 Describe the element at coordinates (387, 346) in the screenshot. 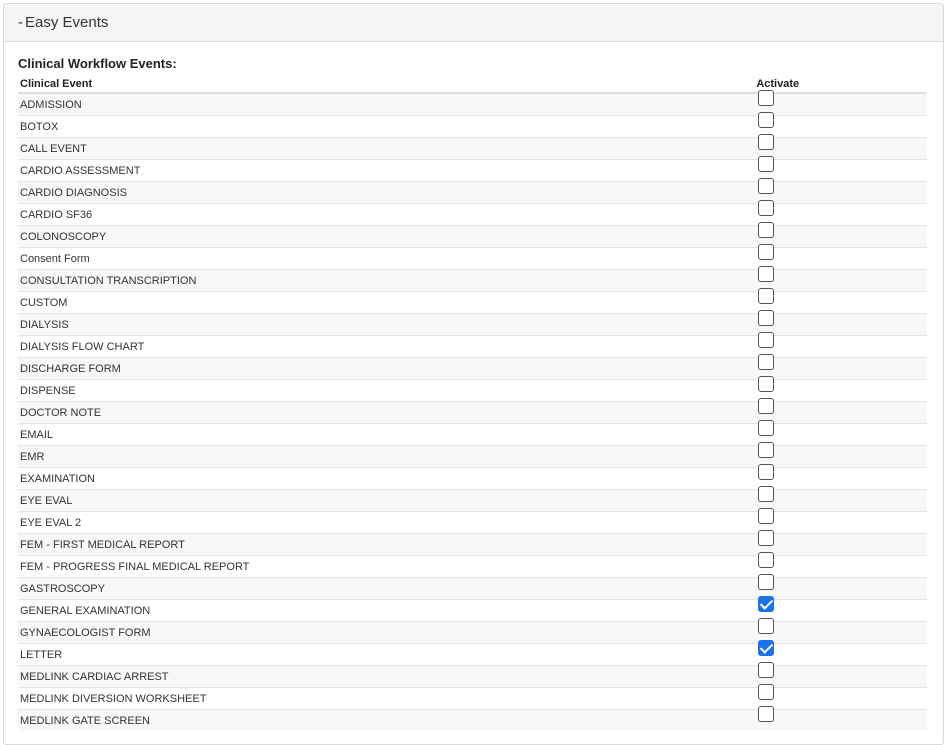

I see `clinical-event-label: DIALYSIS FLOW CHART` at that location.